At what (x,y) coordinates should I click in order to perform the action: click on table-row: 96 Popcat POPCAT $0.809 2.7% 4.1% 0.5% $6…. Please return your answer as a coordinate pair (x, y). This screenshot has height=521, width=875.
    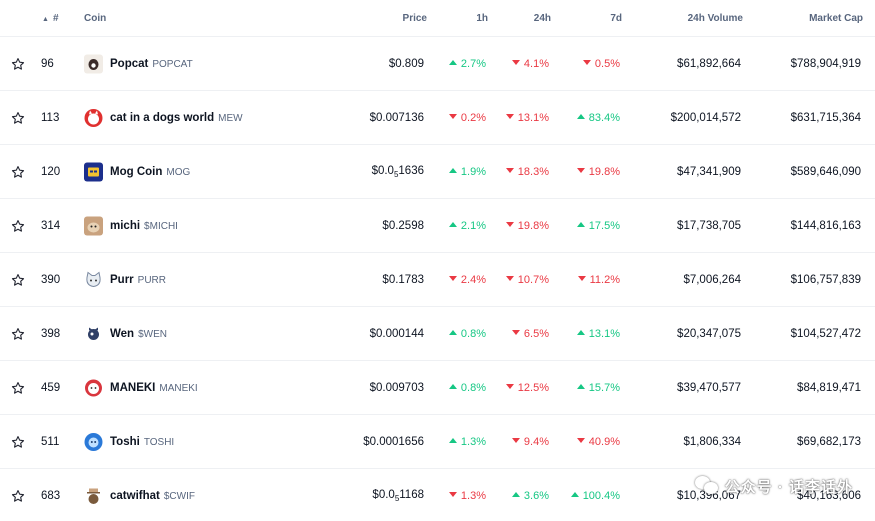
    Looking at the image, I should click on (437, 64).